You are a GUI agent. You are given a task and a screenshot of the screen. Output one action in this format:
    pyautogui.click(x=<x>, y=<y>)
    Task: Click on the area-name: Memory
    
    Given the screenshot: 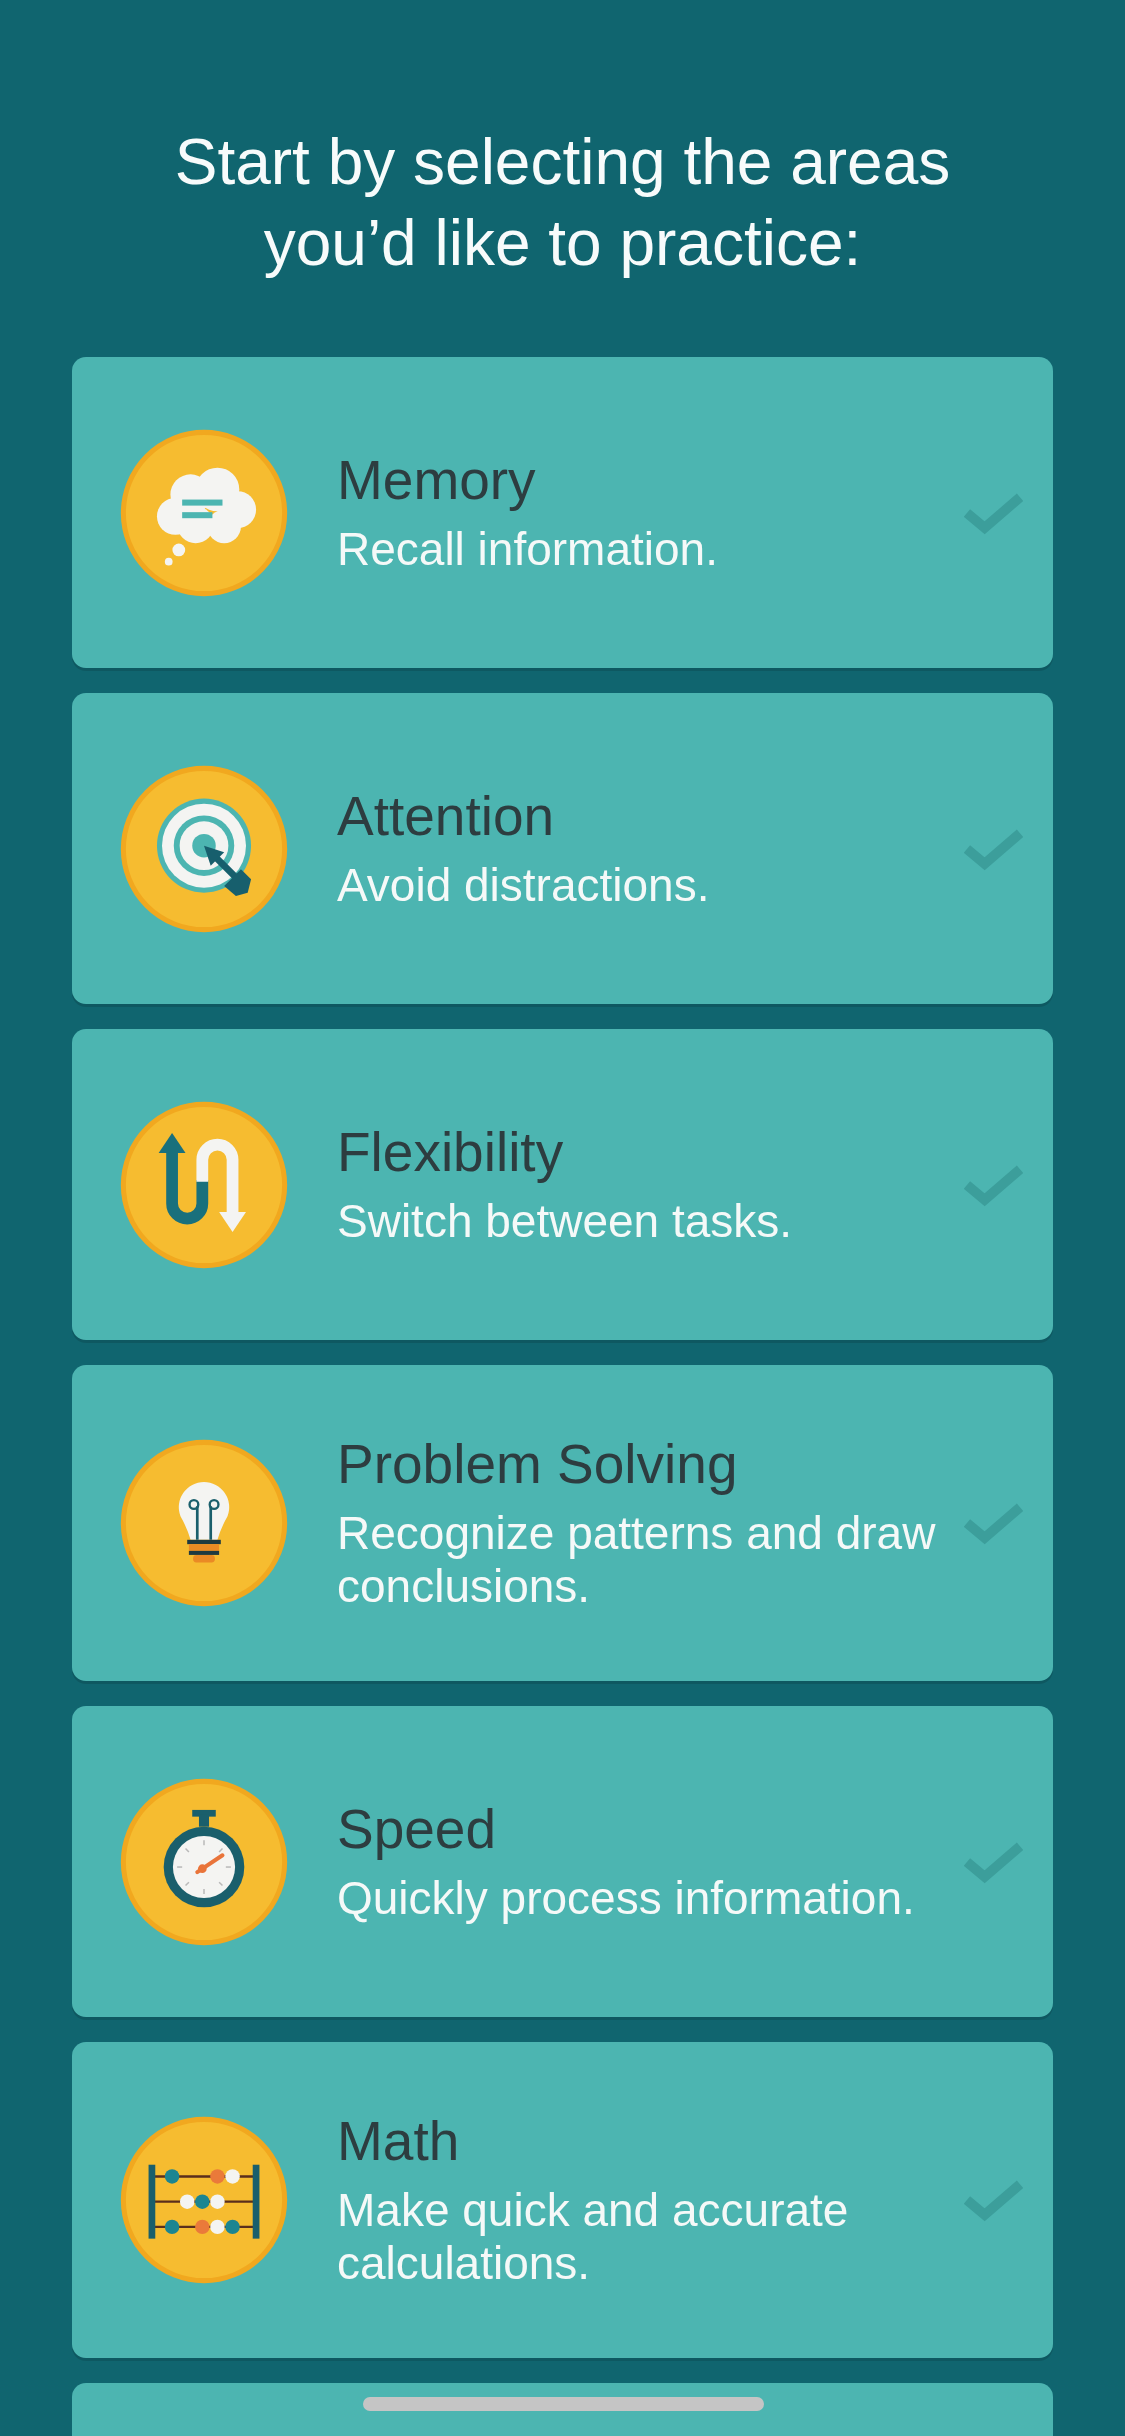 What is the action you would take?
    pyautogui.click(x=437, y=480)
    